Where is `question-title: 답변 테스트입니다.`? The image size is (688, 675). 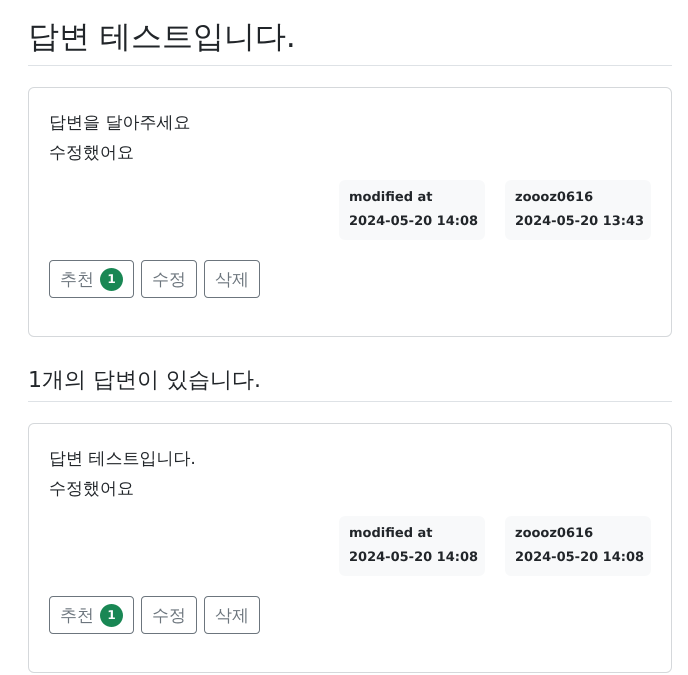 question-title: 답변 테스트입니다. is located at coordinates (350, 37).